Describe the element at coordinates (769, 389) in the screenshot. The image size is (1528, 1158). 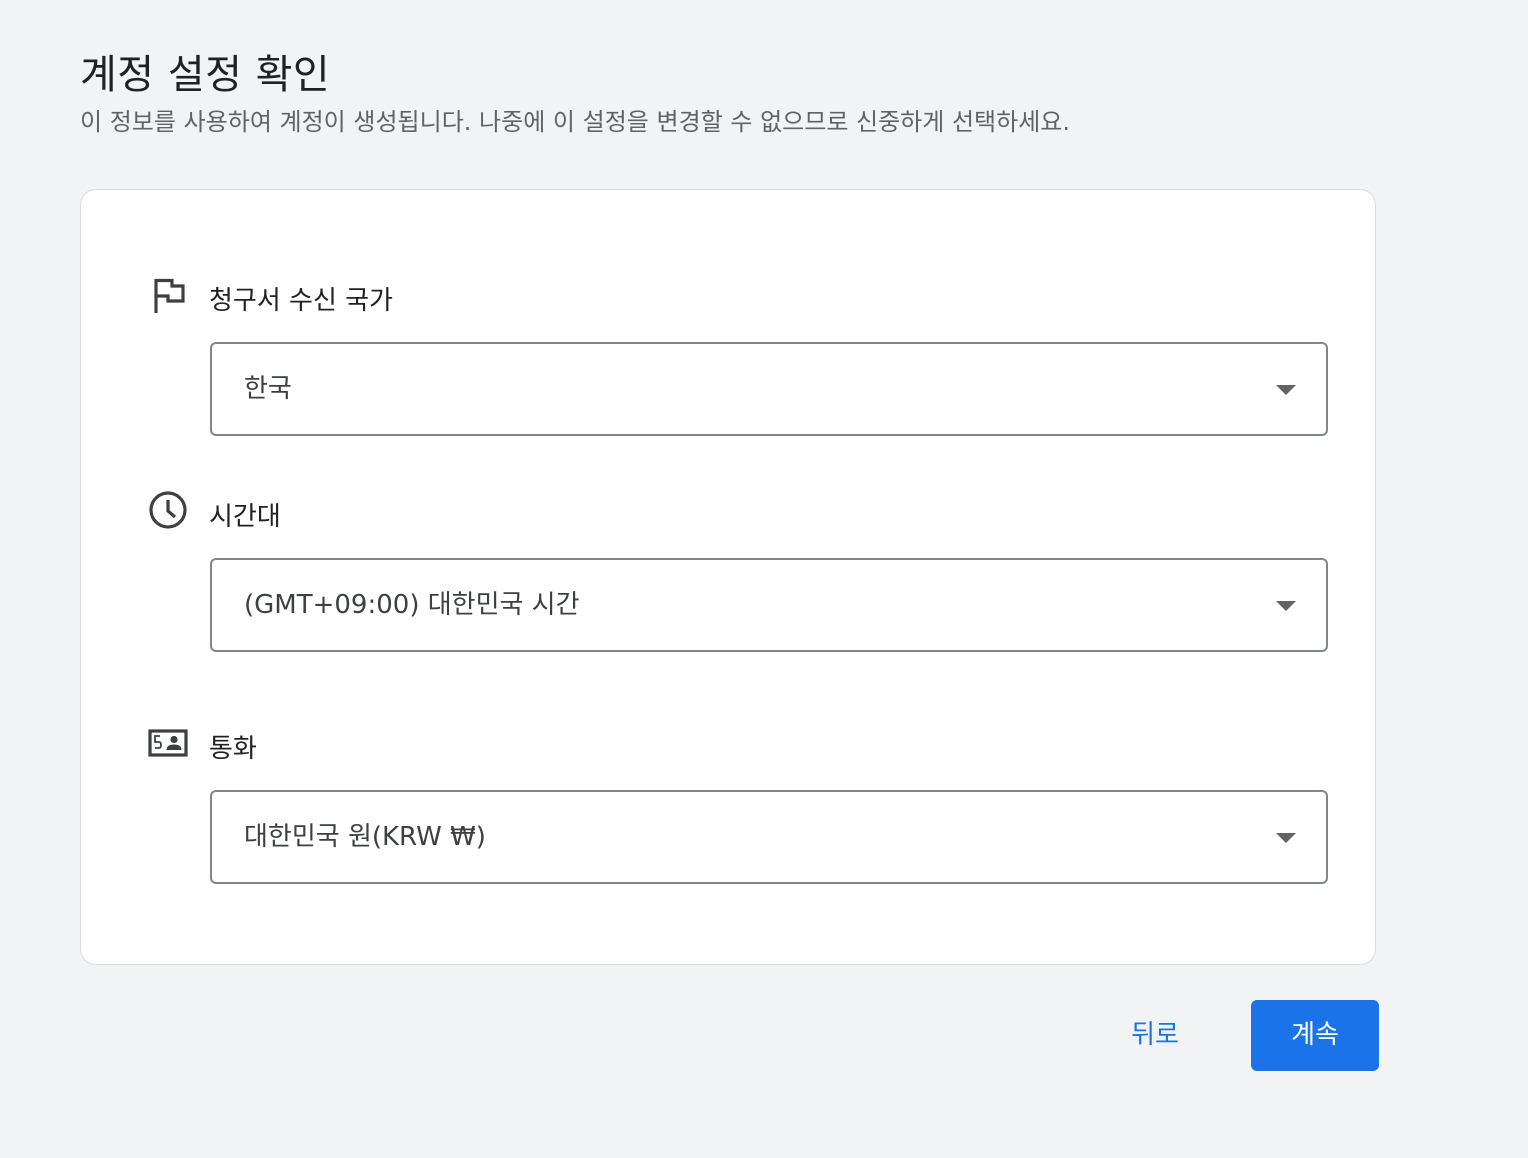
I see `billing-country-select: 한국` at that location.